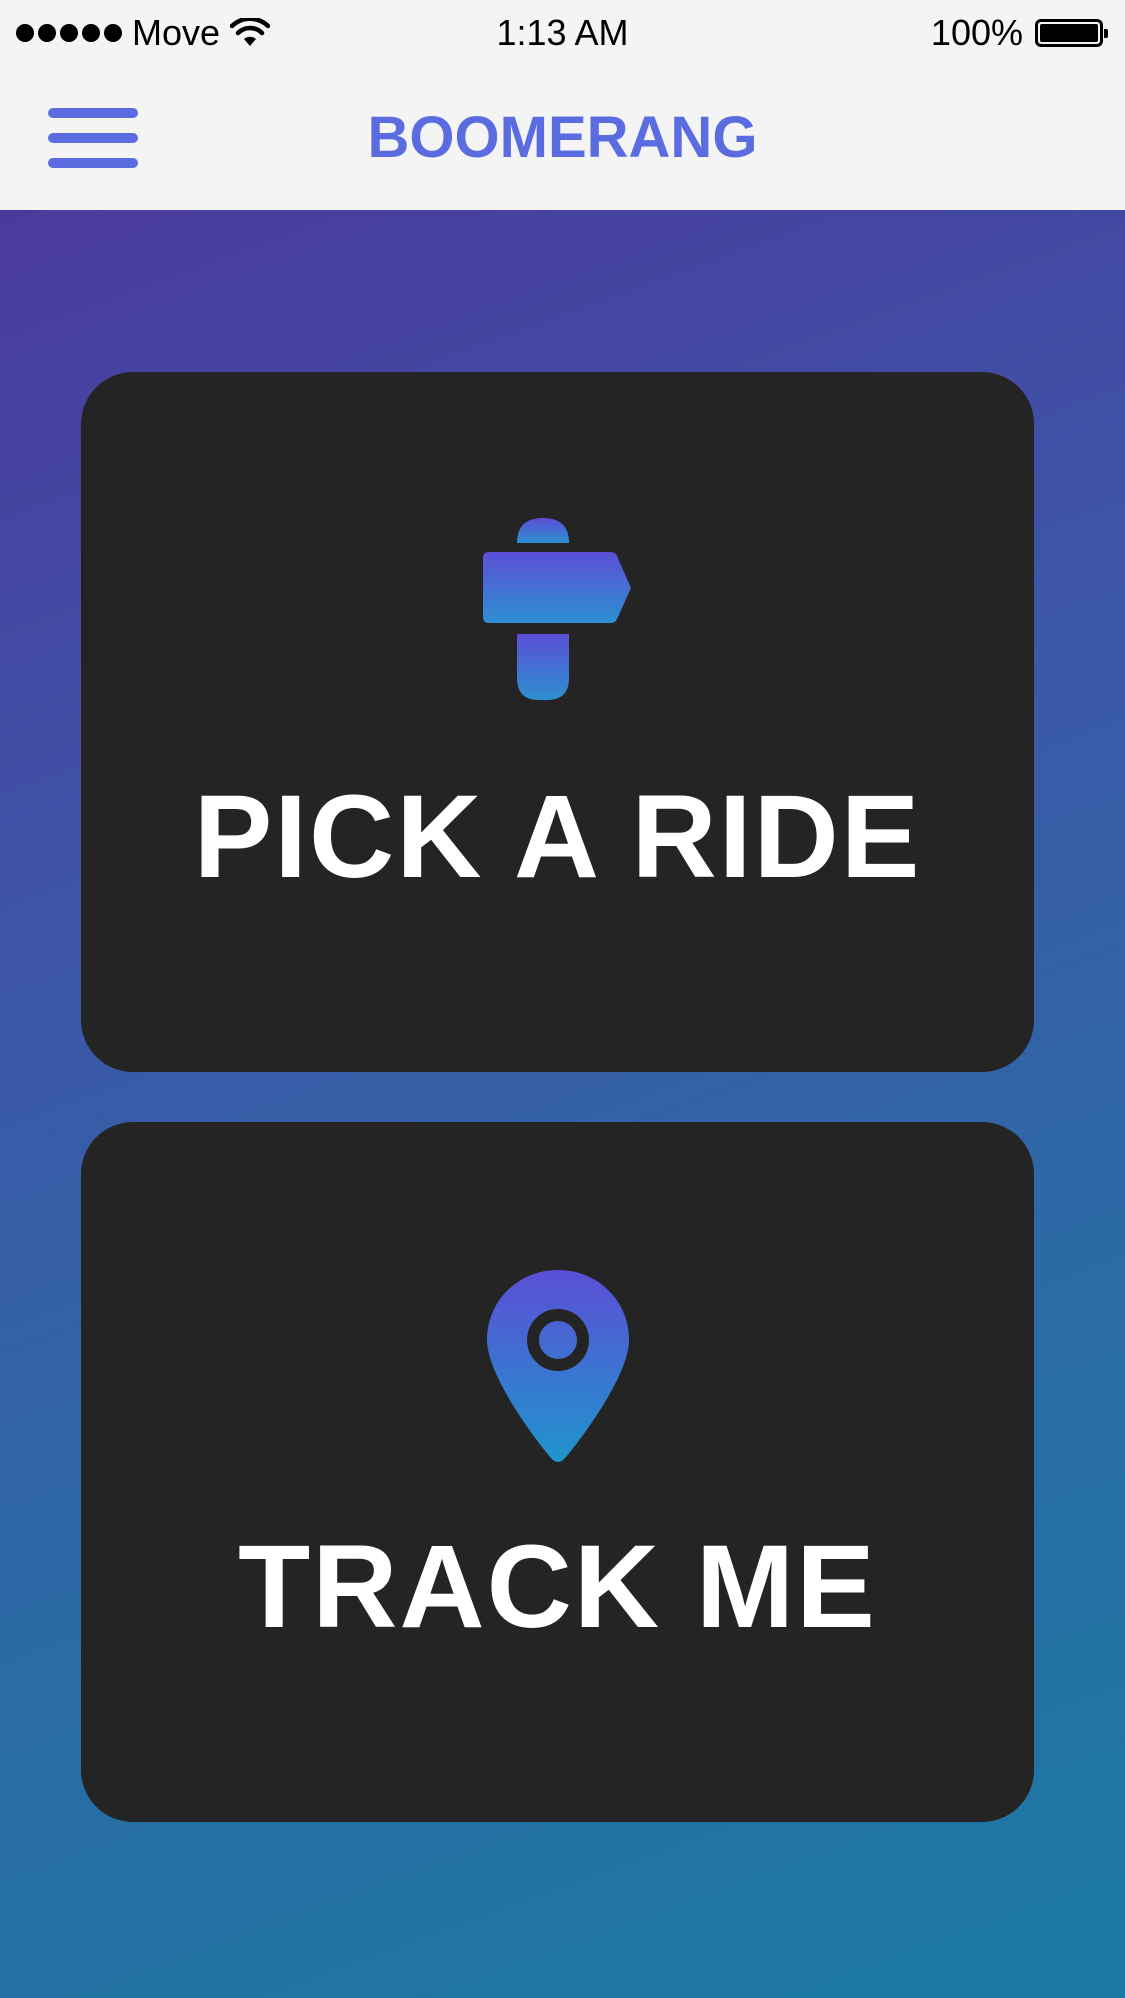 The width and height of the screenshot is (1125, 1998). I want to click on pick-a-ride-label: PICK A RIDE, so click(557, 837).